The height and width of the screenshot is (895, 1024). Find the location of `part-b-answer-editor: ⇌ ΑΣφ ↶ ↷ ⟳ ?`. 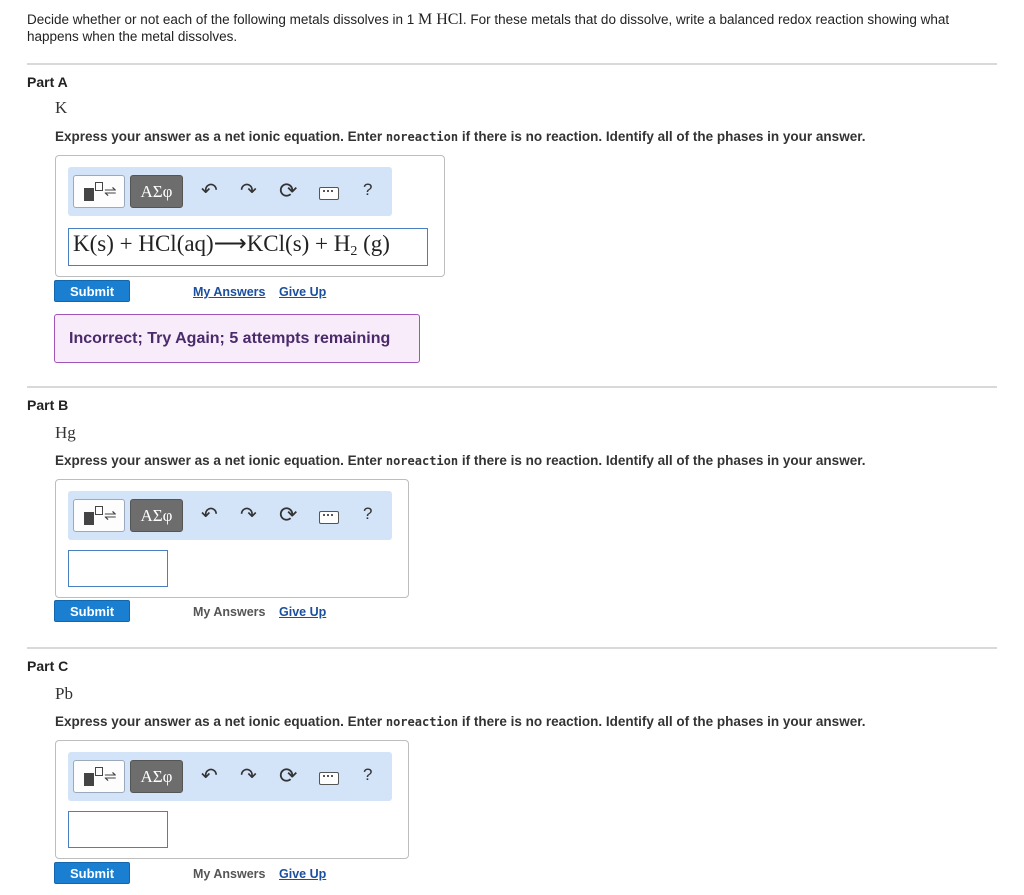

part-b-answer-editor: ⇌ ΑΣφ ↶ ↷ ⟳ ? is located at coordinates (232, 538).